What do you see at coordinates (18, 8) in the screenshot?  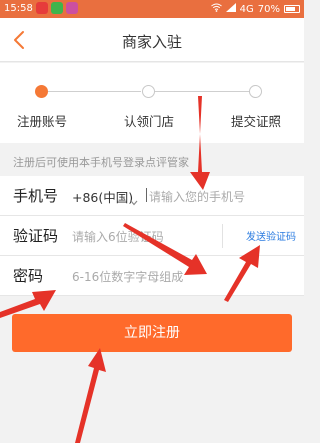 I see `status-time: 15:58` at bounding box center [18, 8].